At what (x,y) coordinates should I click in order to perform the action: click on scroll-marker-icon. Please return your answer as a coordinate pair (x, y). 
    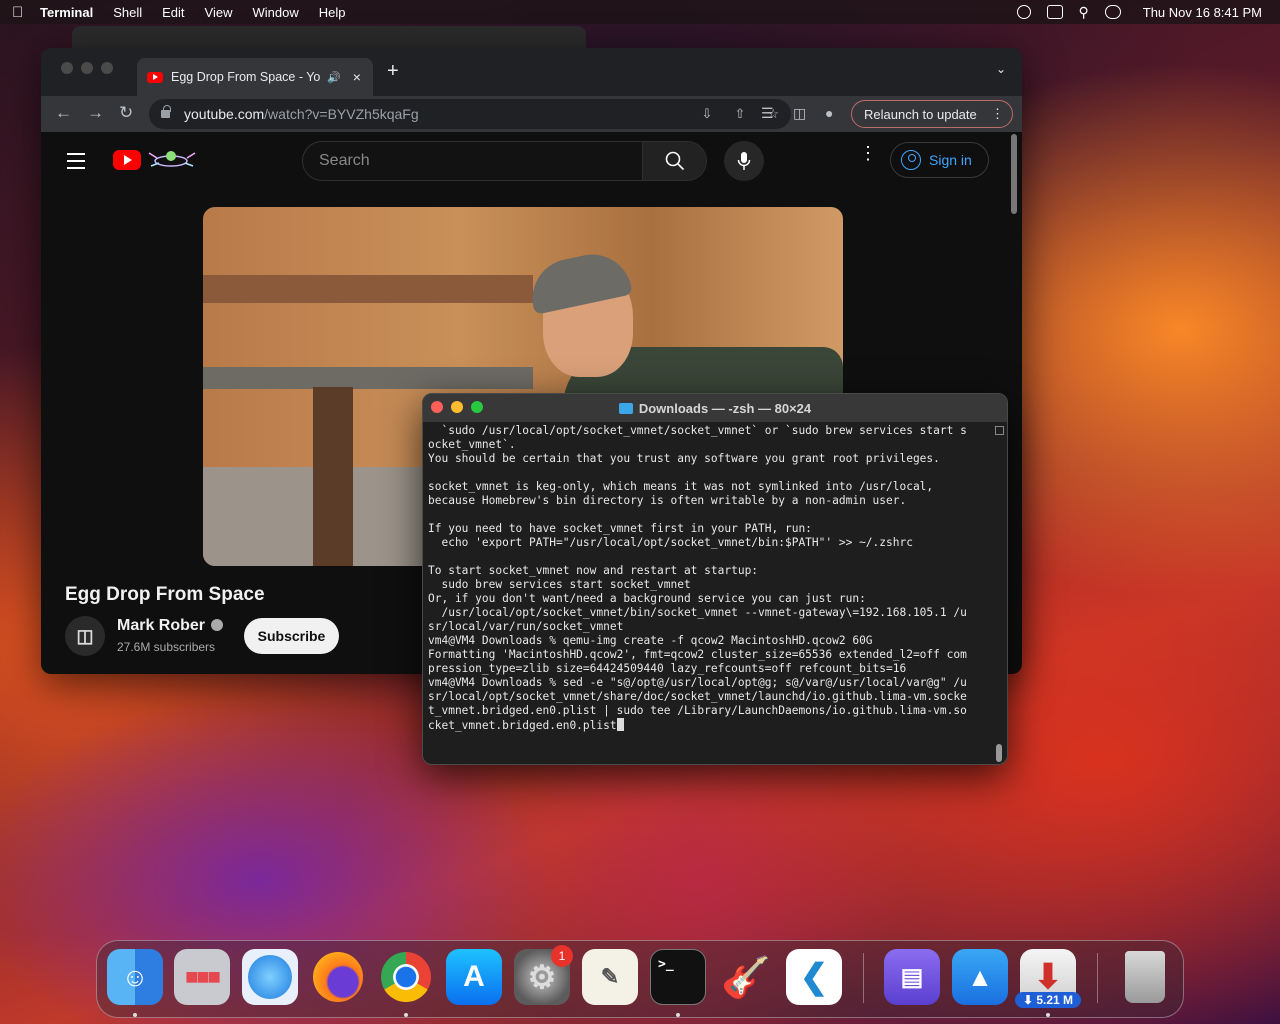
    Looking at the image, I should click on (999, 430).